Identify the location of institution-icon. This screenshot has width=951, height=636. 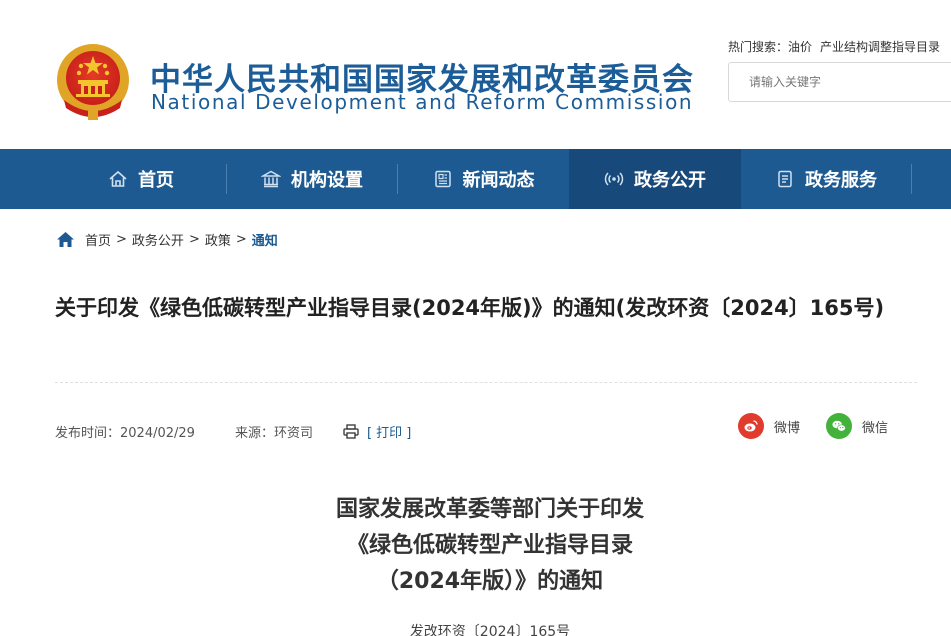
(271, 179).